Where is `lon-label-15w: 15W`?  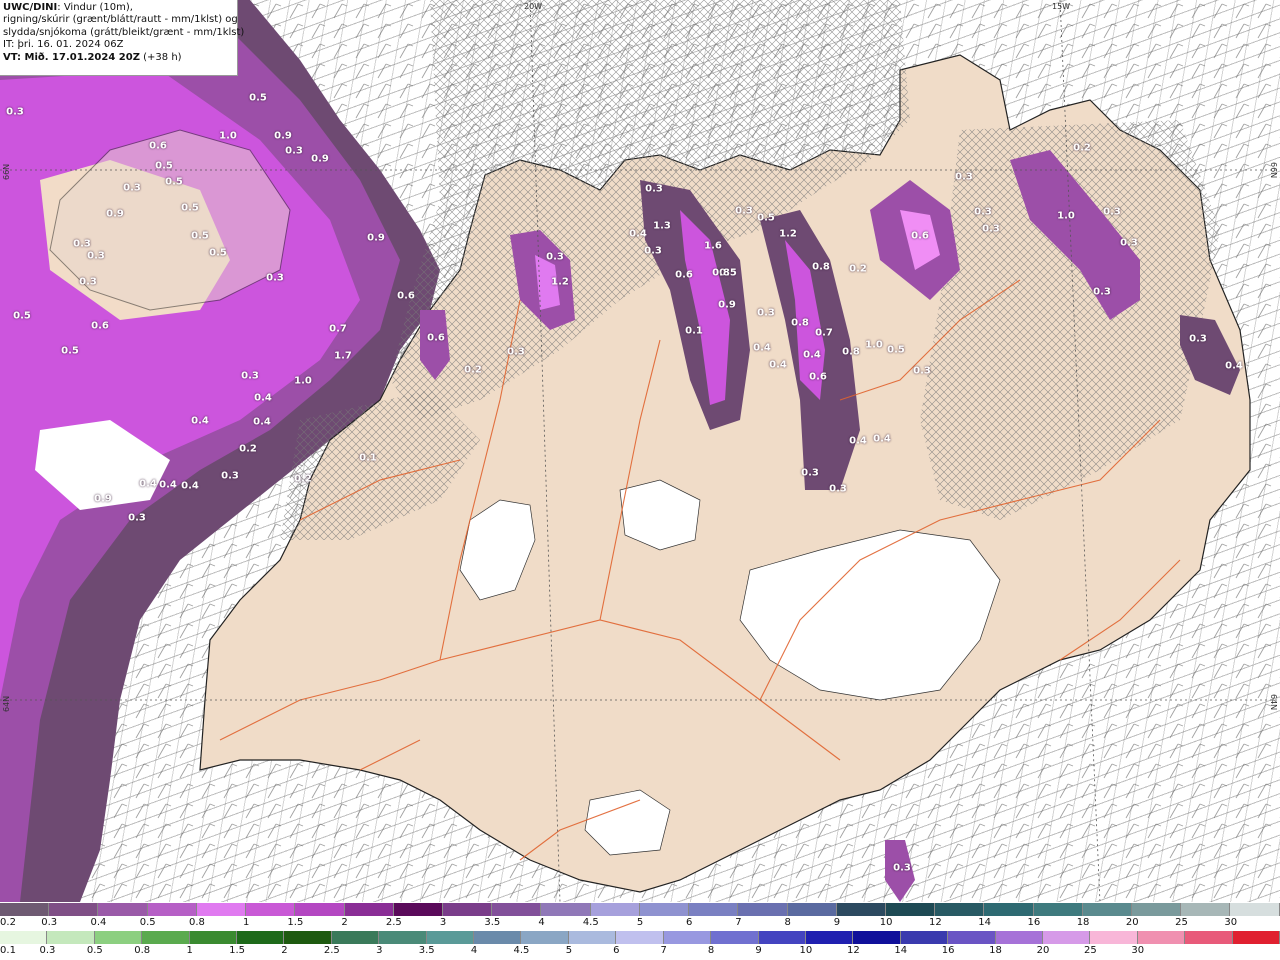 lon-label-15w: 15W is located at coordinates (1061, 6).